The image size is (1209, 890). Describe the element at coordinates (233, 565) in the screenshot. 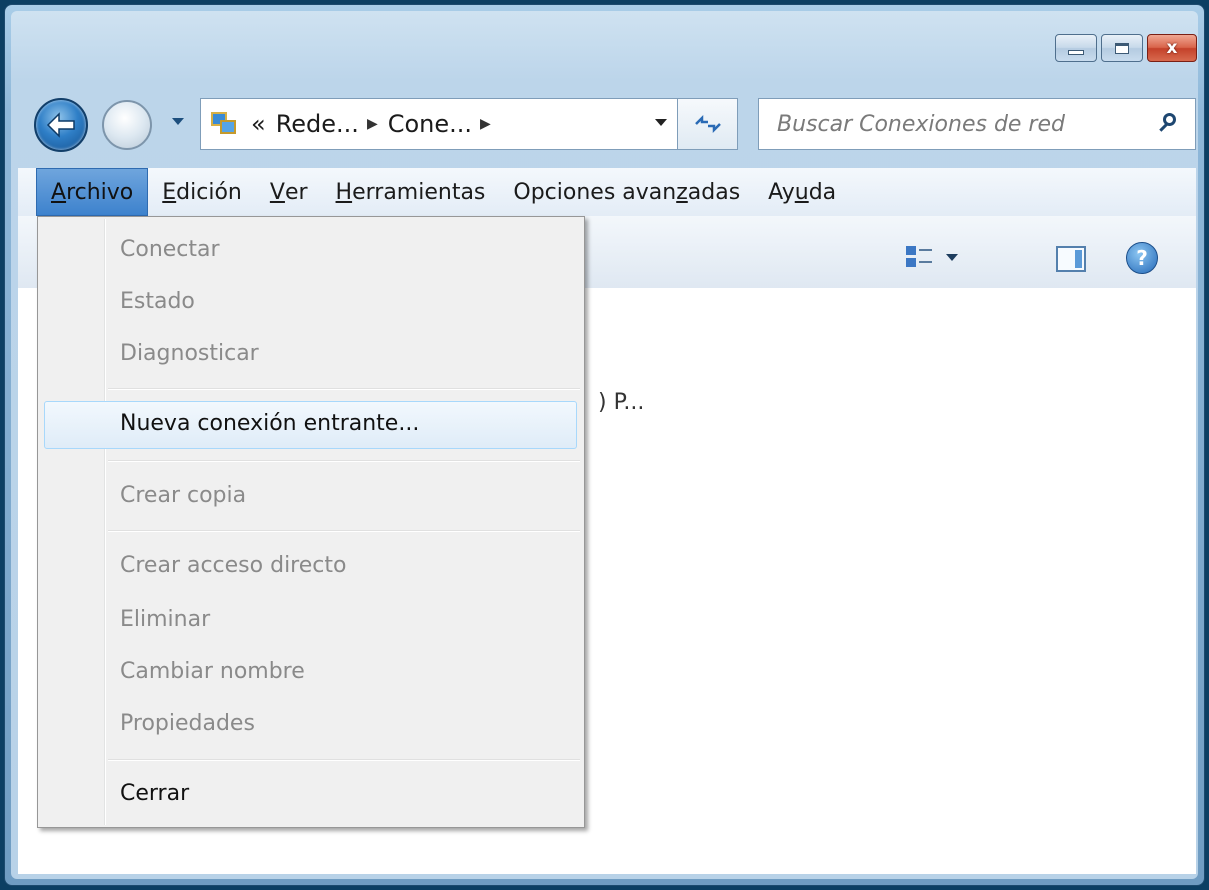

I see `menu-item-crear-acceso-directo: Crear acceso directo` at that location.